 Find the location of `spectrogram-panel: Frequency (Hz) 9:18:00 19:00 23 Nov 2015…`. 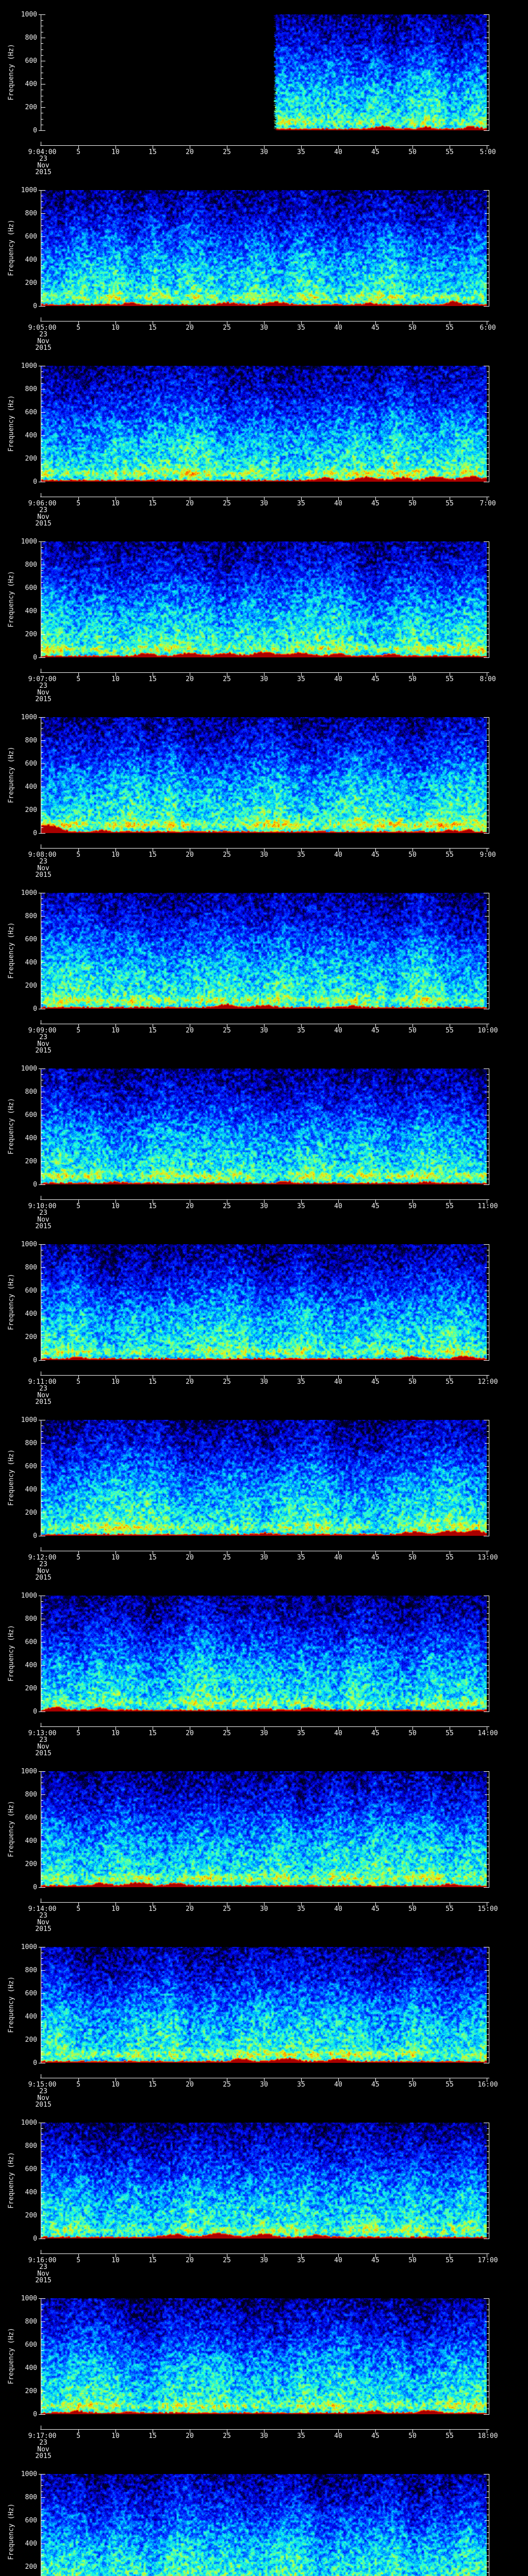

spectrogram-panel: Frequency (Hz) 9:18:00 19:00 23 Nov 2015… is located at coordinates (264, 2523).